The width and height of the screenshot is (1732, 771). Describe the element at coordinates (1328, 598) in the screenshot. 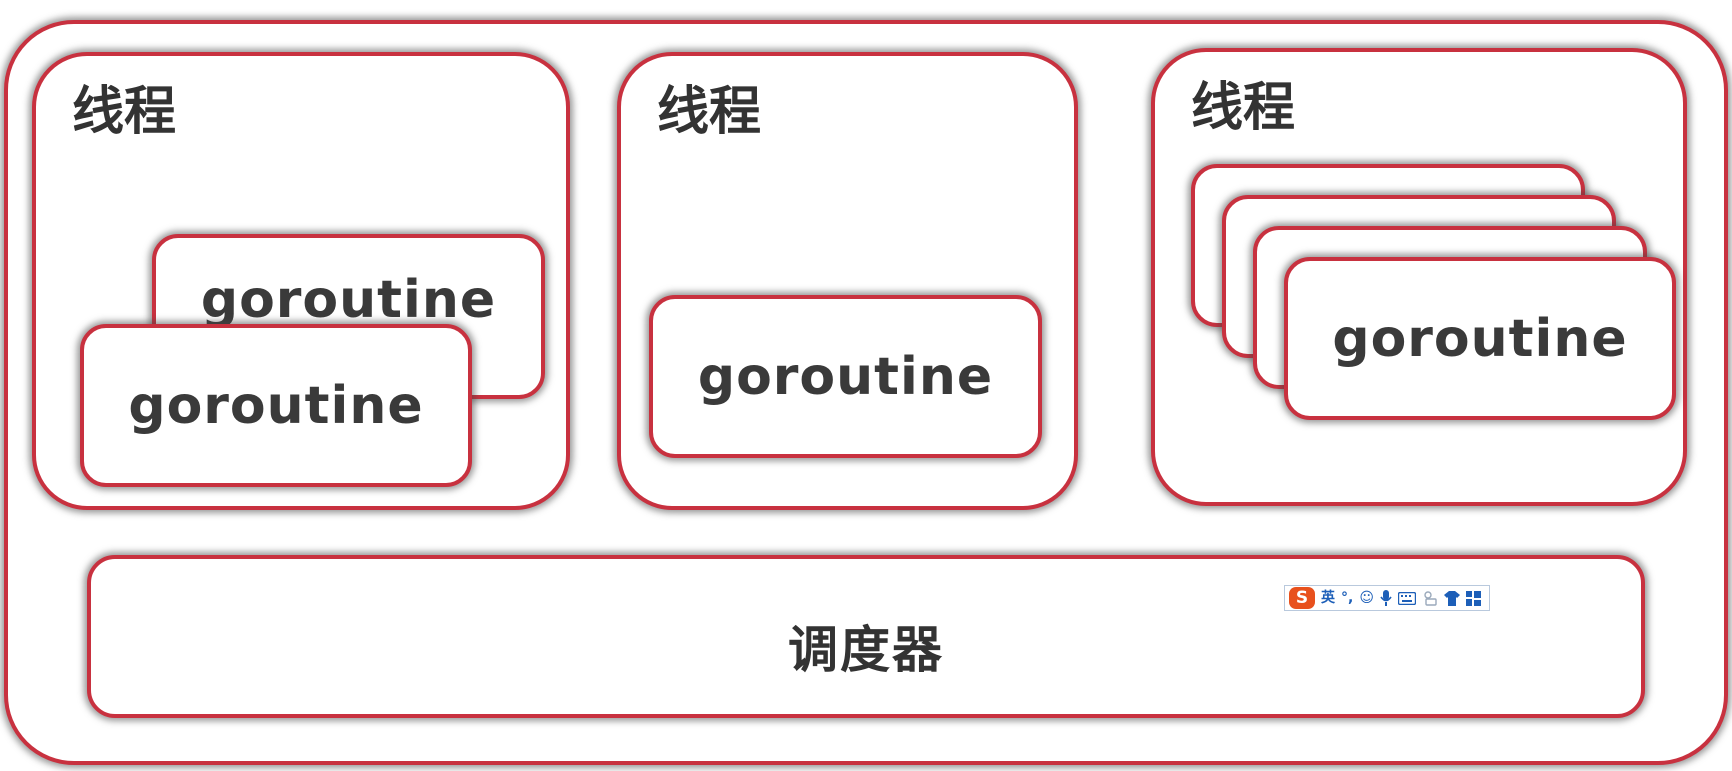

I see `input-mode-toggle: 英` at that location.